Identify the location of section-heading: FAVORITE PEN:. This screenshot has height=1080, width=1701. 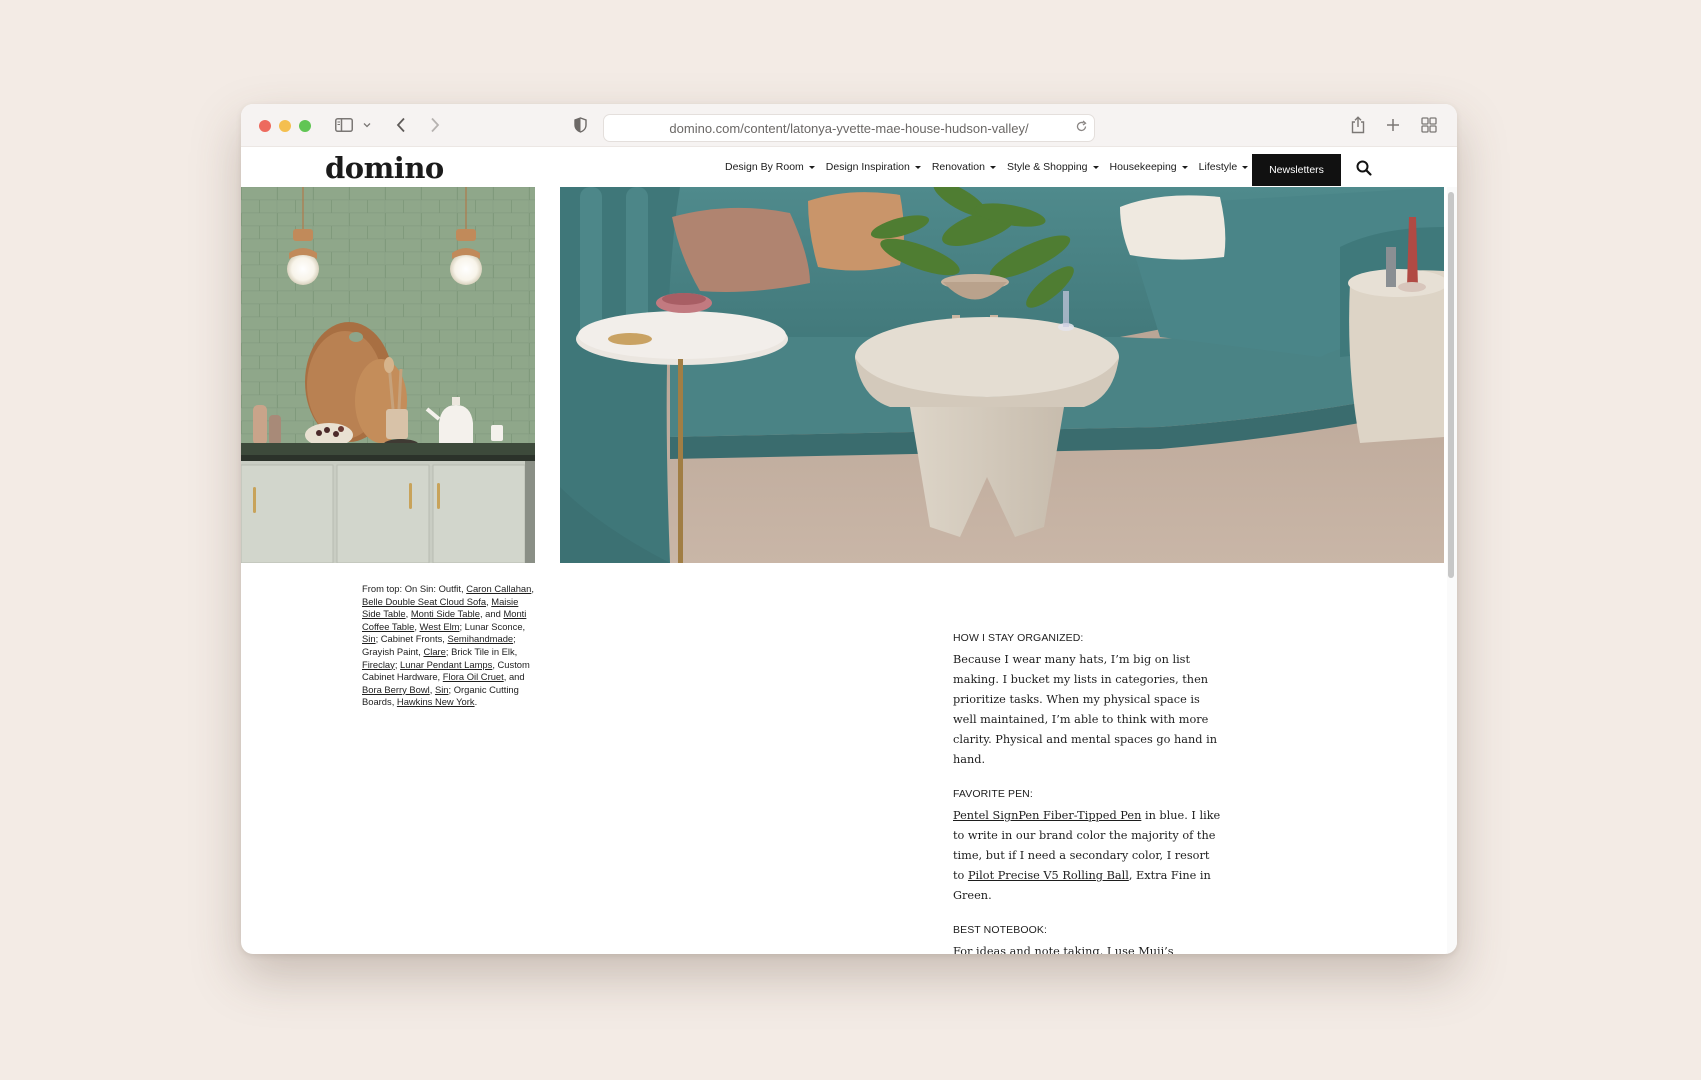
(993, 794).